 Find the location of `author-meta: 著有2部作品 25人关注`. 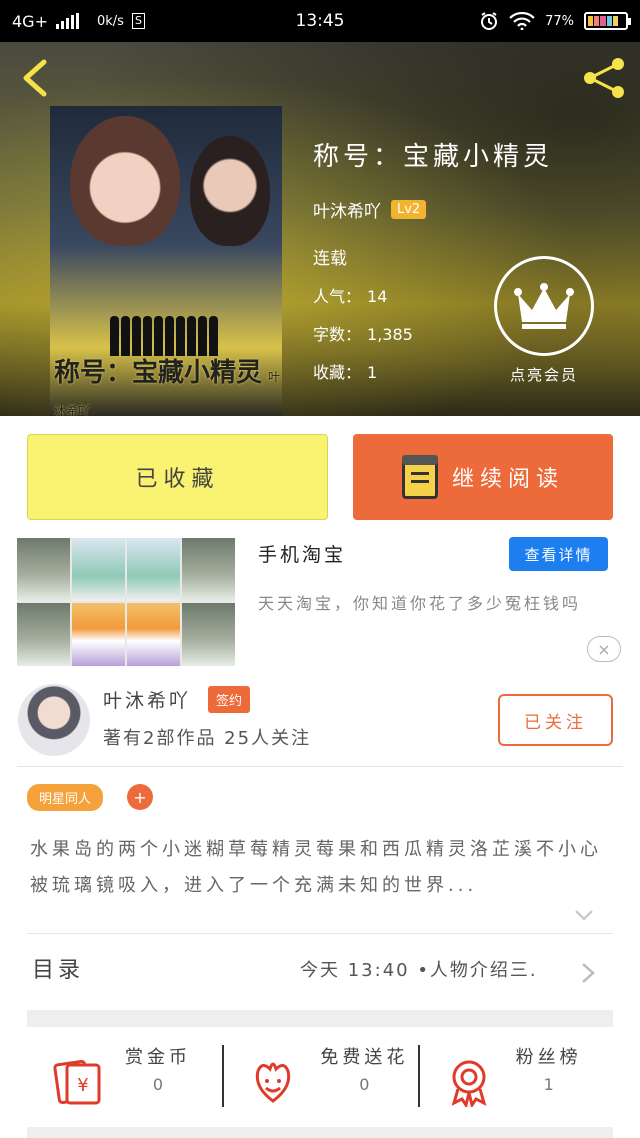

author-meta: 著有2部作品 25人关注 is located at coordinates (207, 738).